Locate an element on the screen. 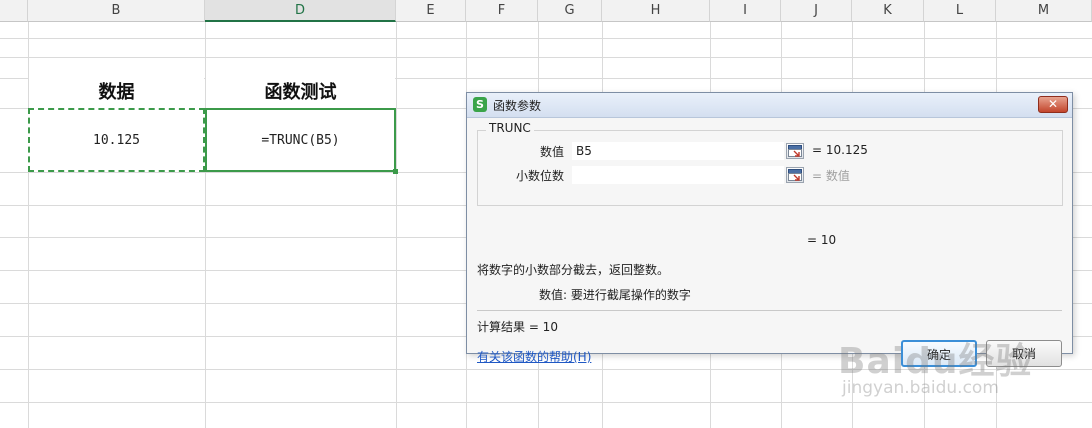 The width and height of the screenshot is (1092, 428). watermark-logo: Baidu经验 is located at coordinates (935, 361).